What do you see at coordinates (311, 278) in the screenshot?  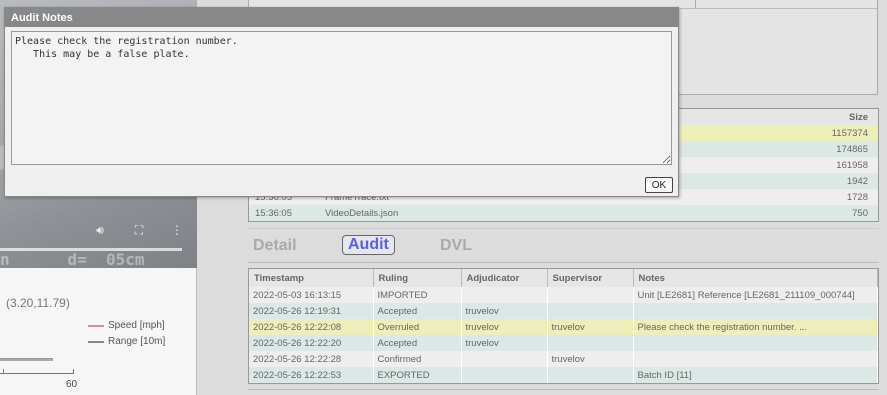 I see `column-header-timestamp: Timestamp` at bounding box center [311, 278].